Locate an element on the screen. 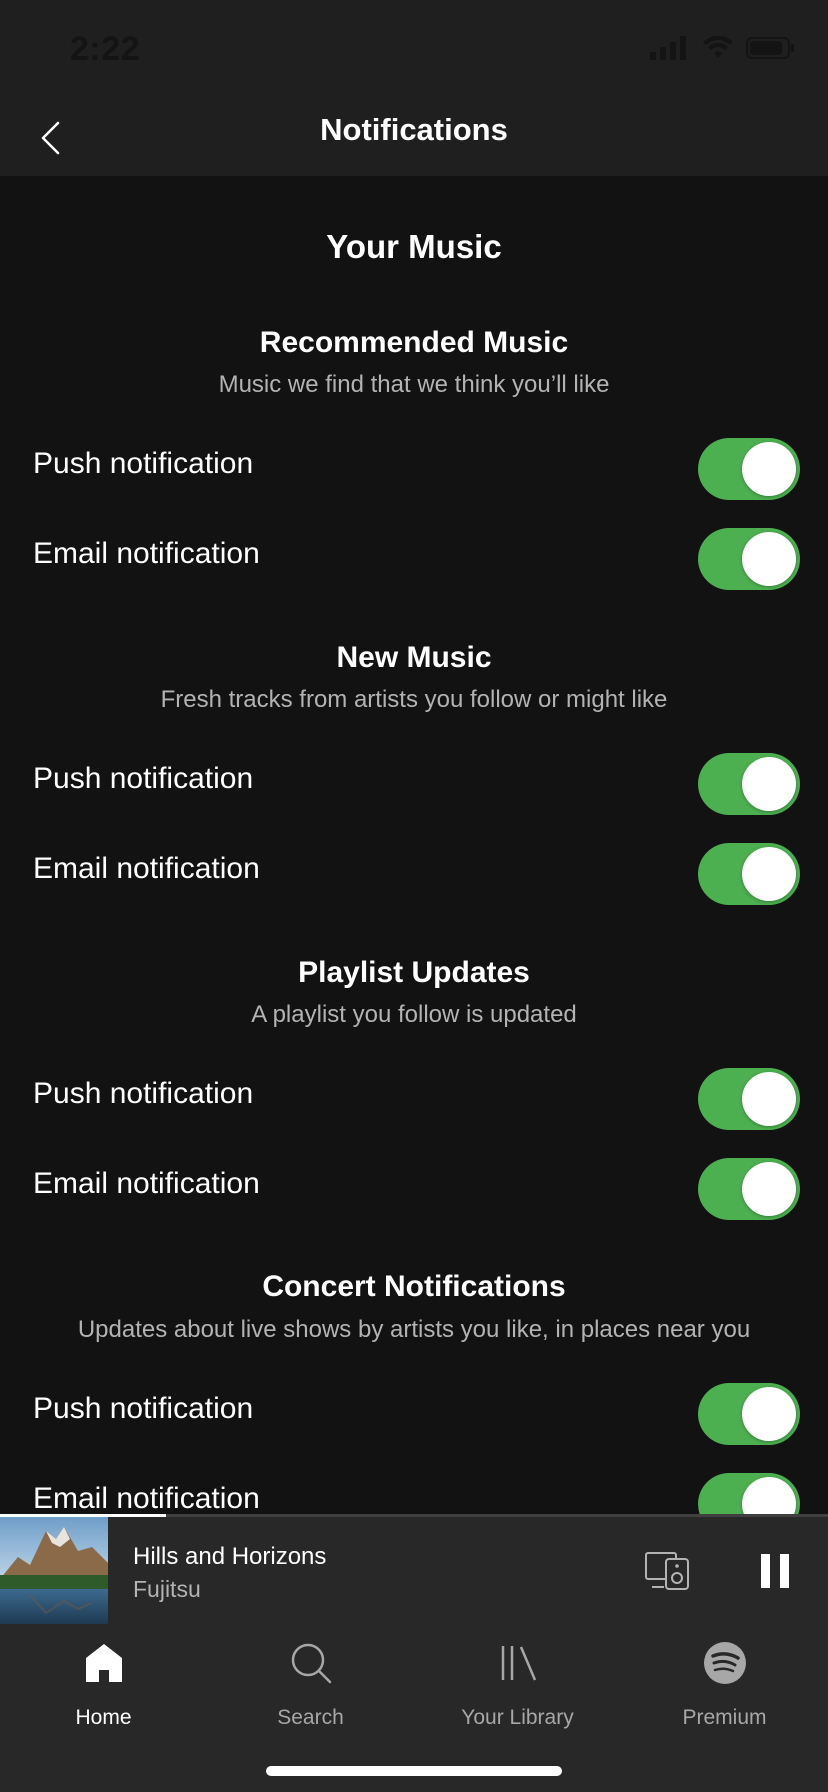 The image size is (828, 1792). pause-icon is located at coordinates (775, 1571).